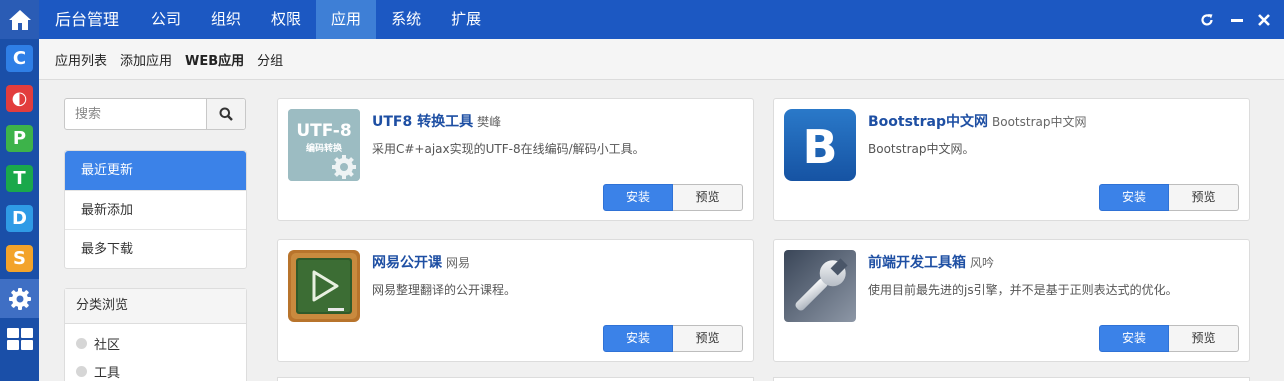  What do you see at coordinates (155, 369) in the screenshot?
I see `category-item-tools: 工具` at bounding box center [155, 369].